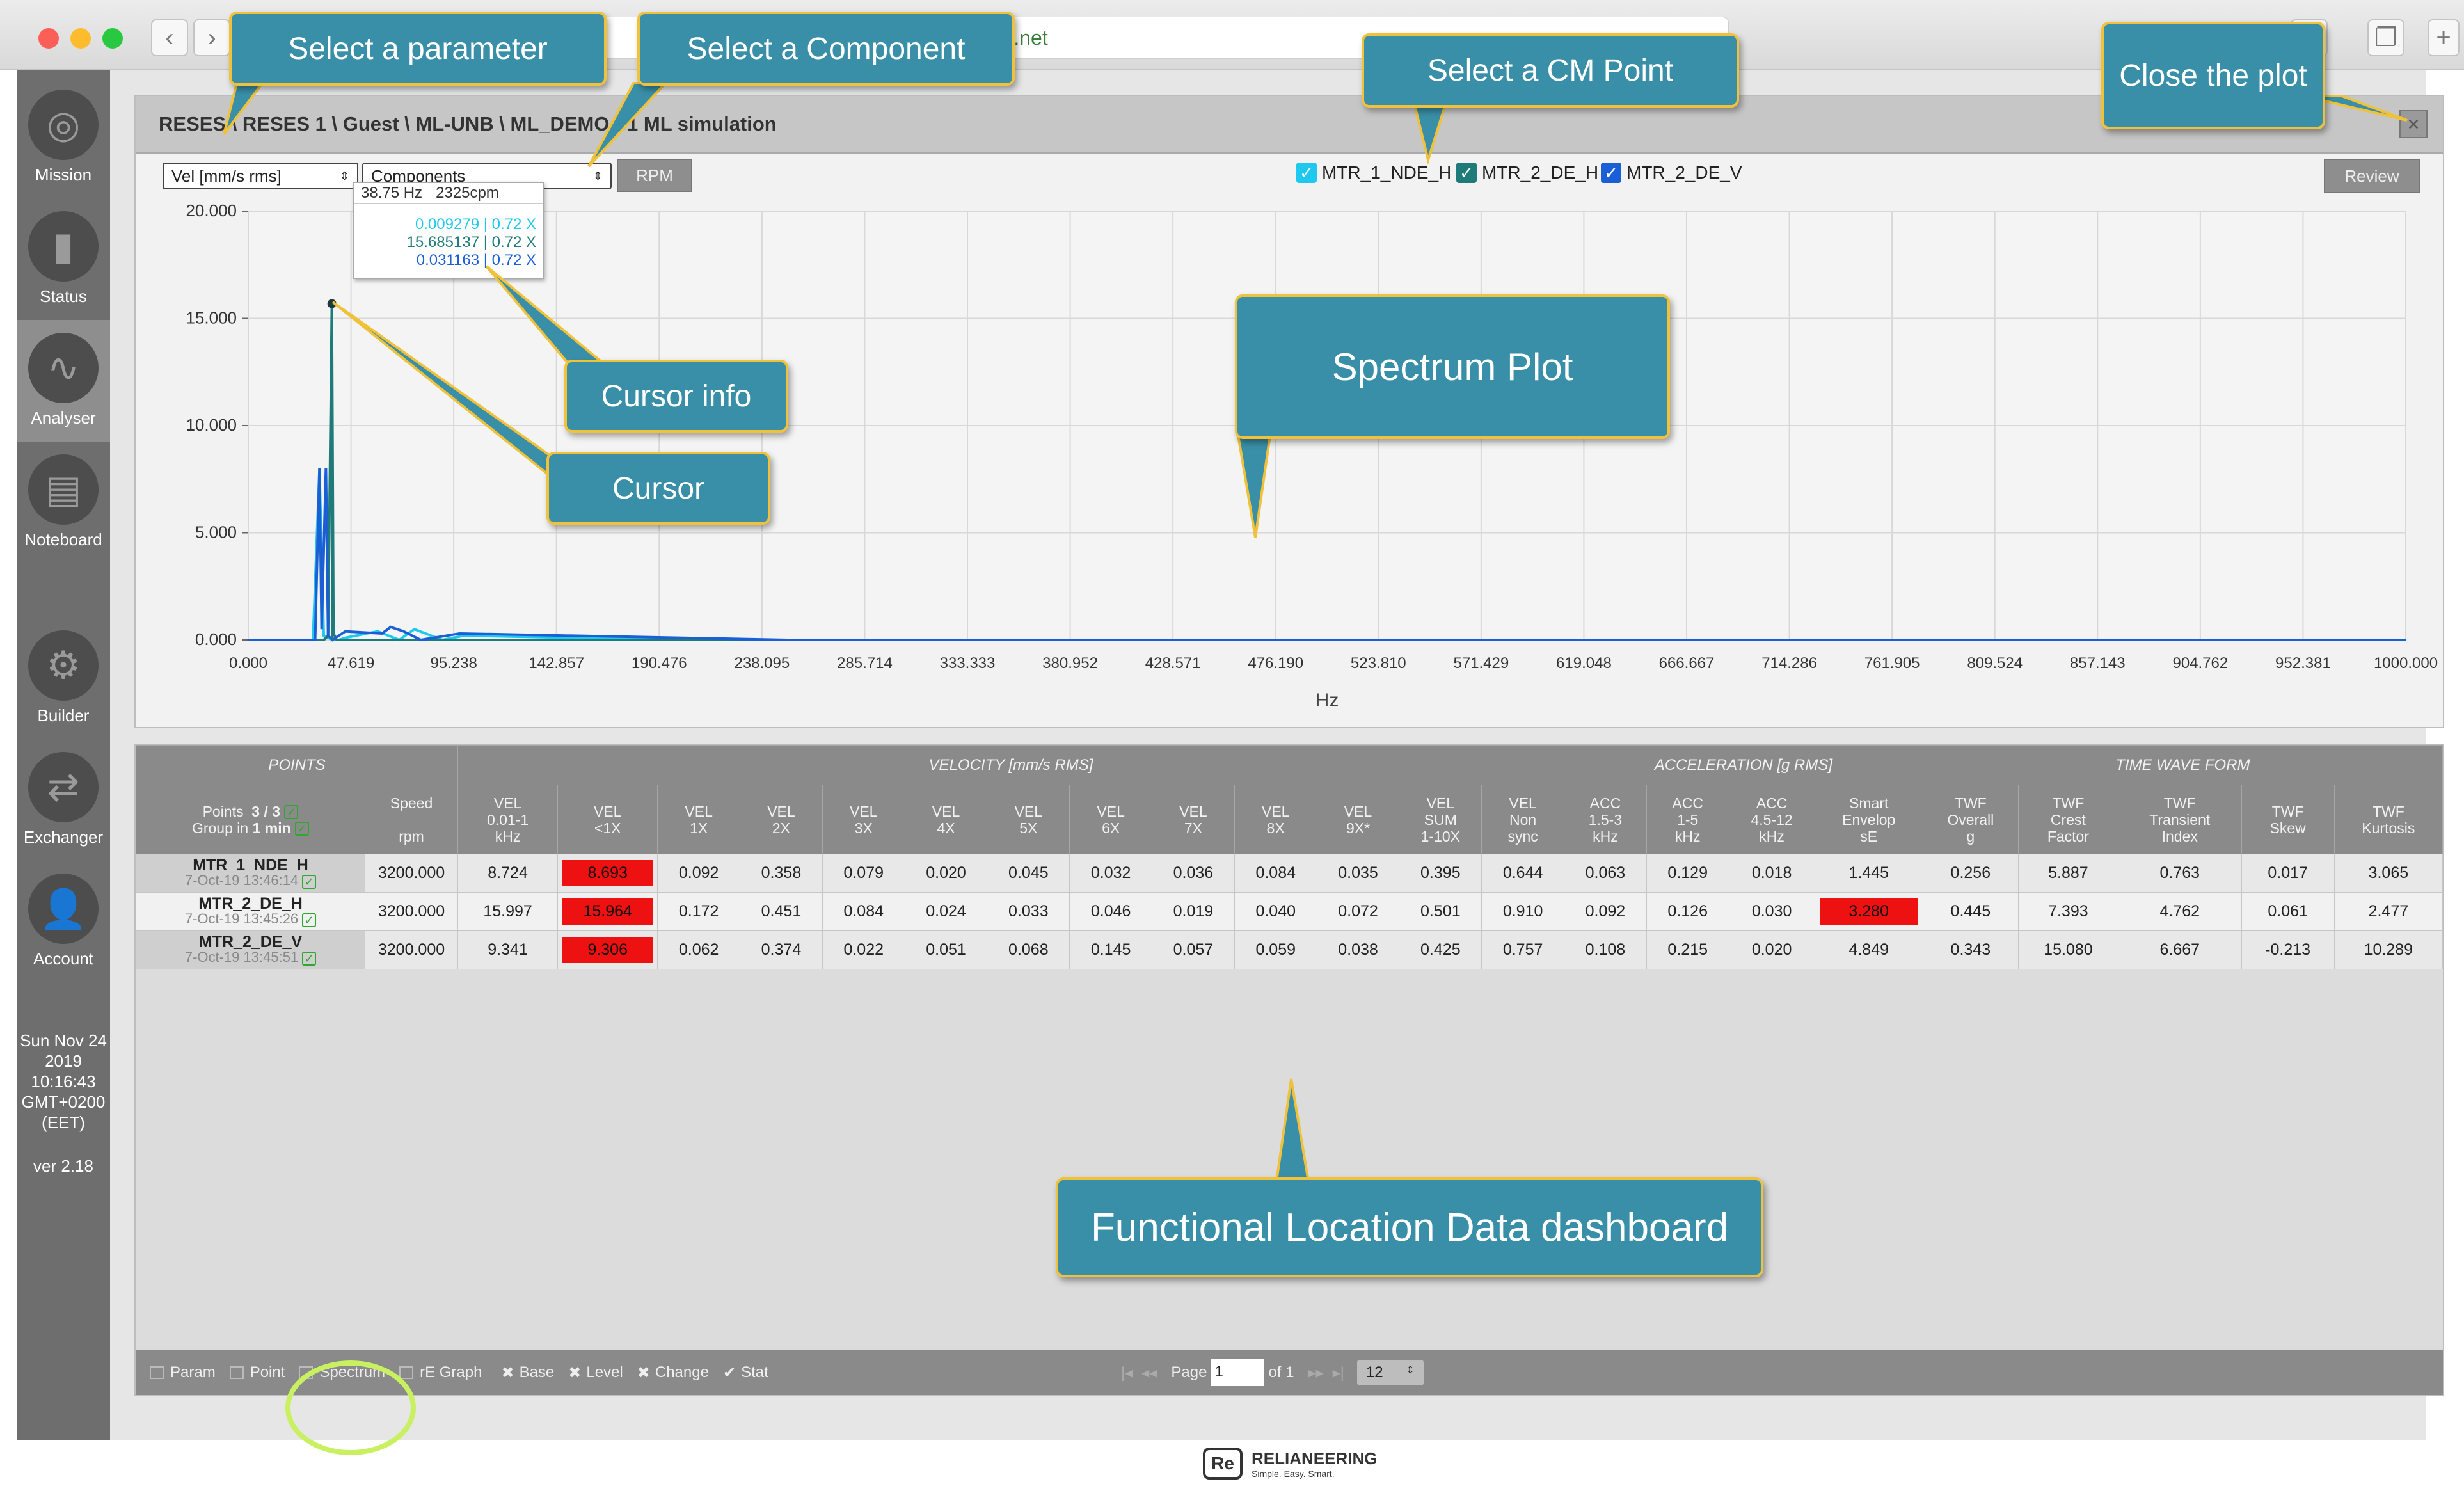  What do you see at coordinates (2385, 37) in the screenshot?
I see `tabs-button: ❐` at bounding box center [2385, 37].